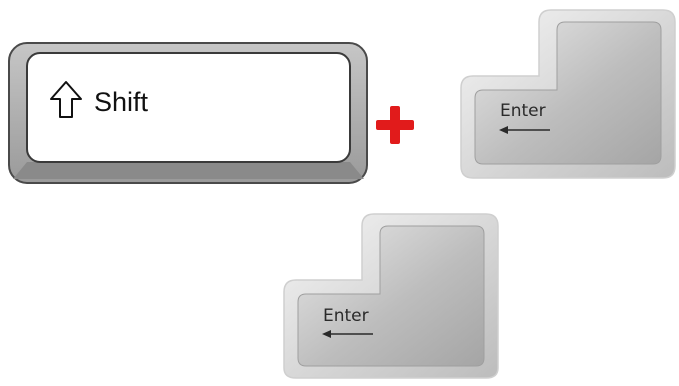  What do you see at coordinates (121, 102) in the screenshot?
I see `shift-key-label: Shift` at bounding box center [121, 102].